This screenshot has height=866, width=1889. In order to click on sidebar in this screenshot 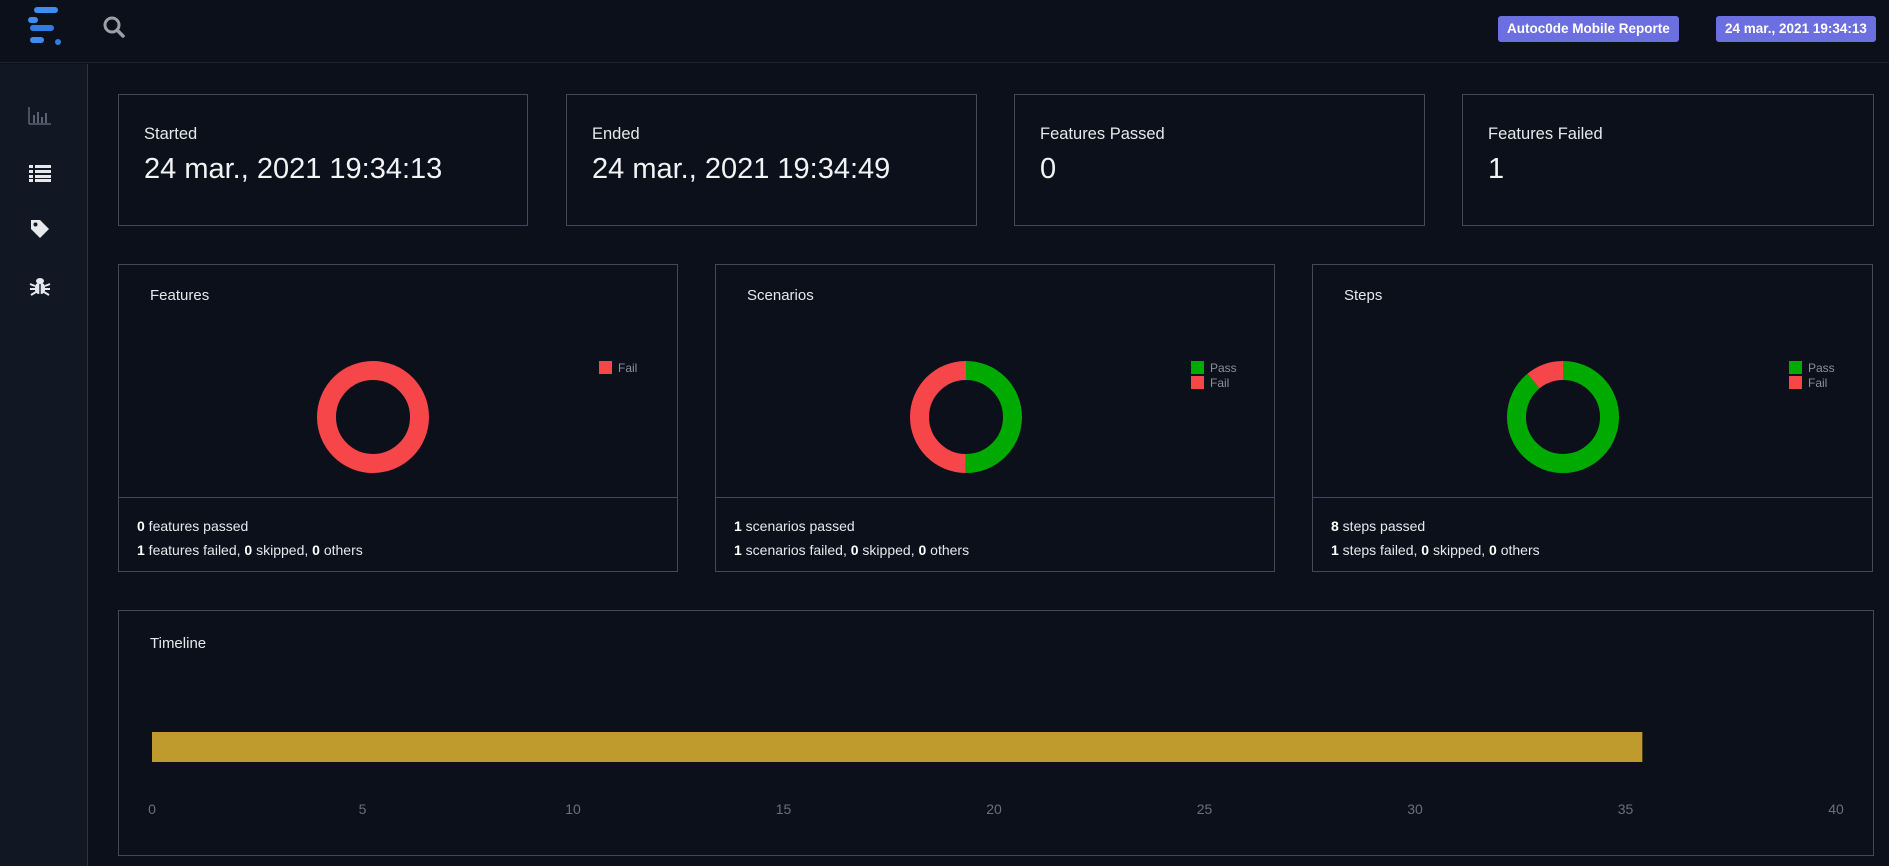, I will do `click(44, 465)`.